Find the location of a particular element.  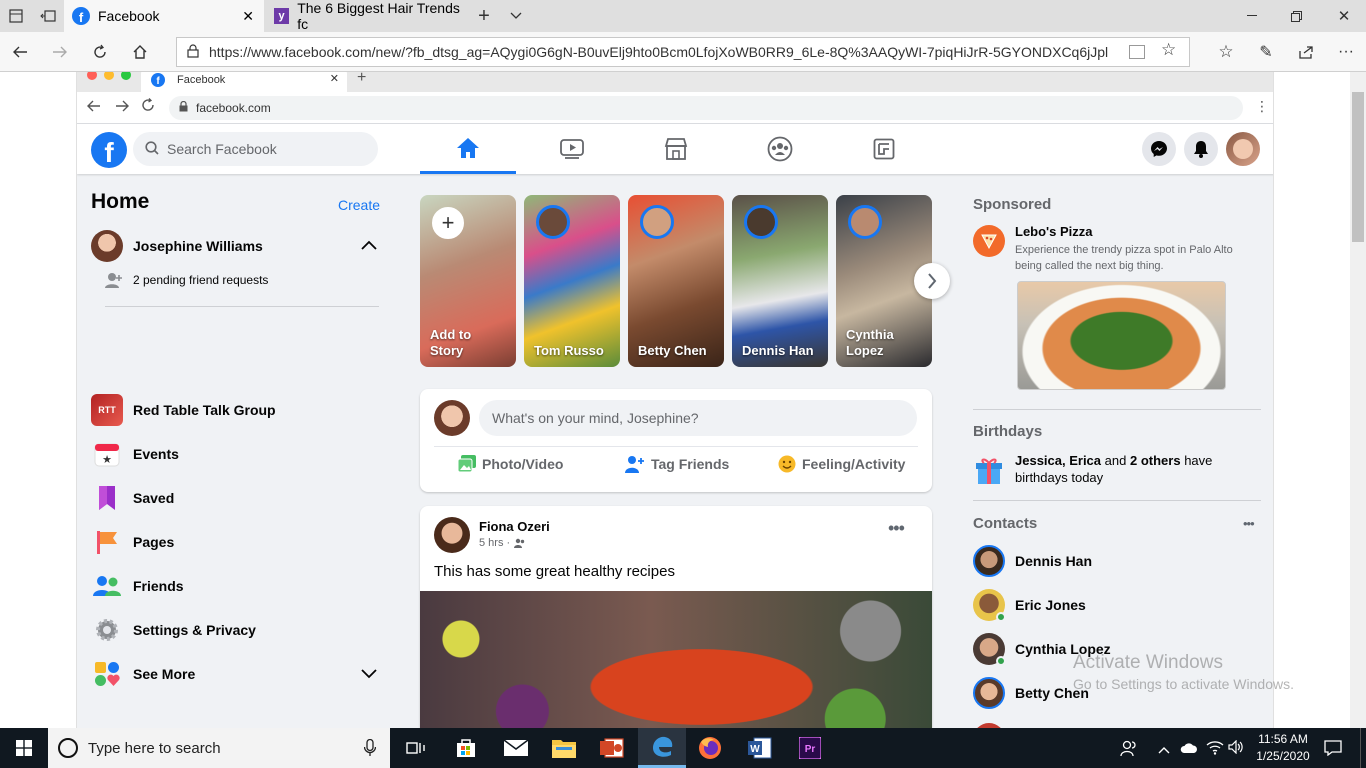

taskbar-app-store is located at coordinates (466, 748).